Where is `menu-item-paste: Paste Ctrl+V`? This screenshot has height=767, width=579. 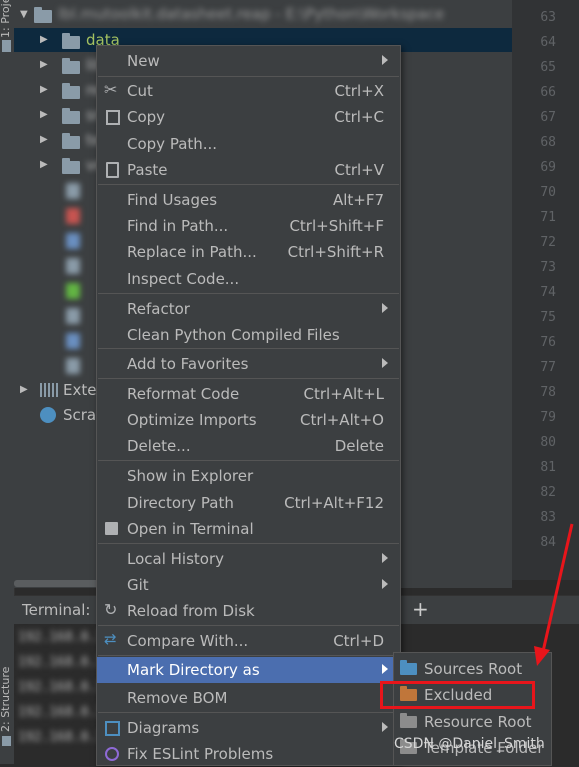
menu-item-paste: Paste Ctrl+V is located at coordinates (248, 170).